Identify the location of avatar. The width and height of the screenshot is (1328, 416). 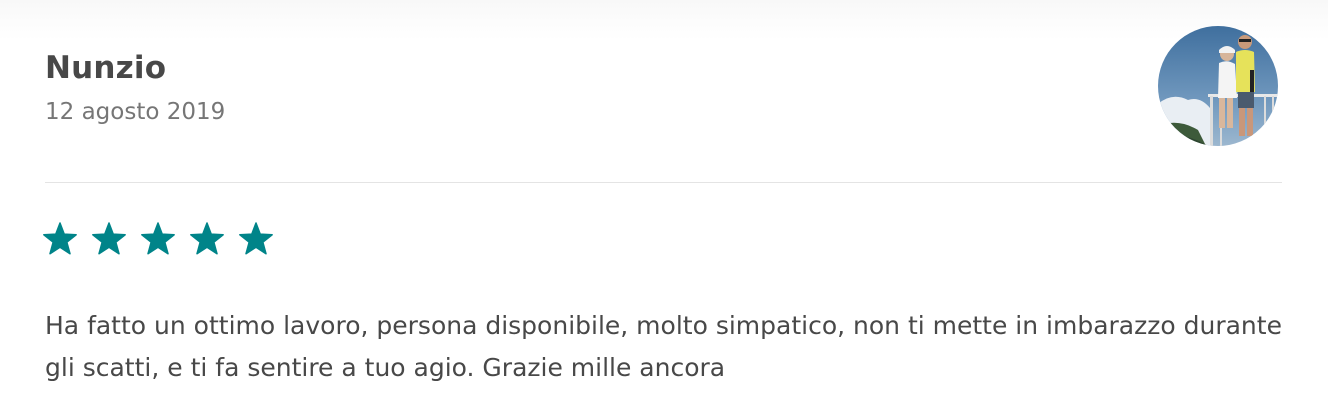
(1218, 86).